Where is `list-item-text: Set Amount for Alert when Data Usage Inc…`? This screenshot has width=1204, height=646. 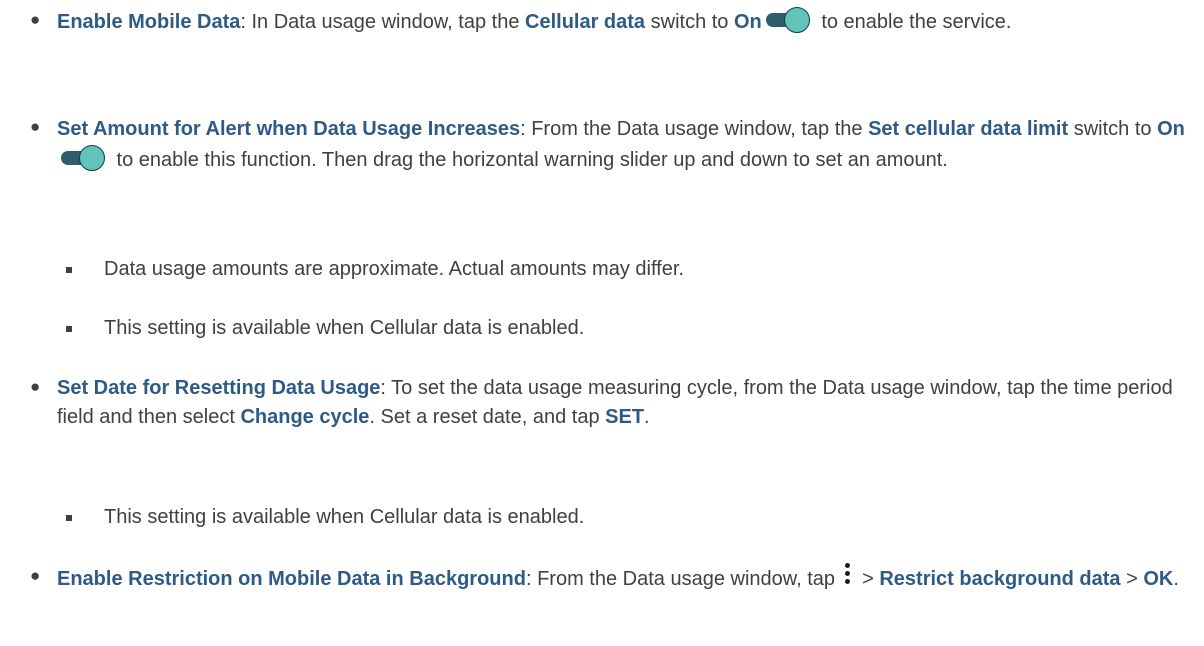
list-item-text: Set Amount for Alert when Data Usage Inc… is located at coordinates (621, 144).